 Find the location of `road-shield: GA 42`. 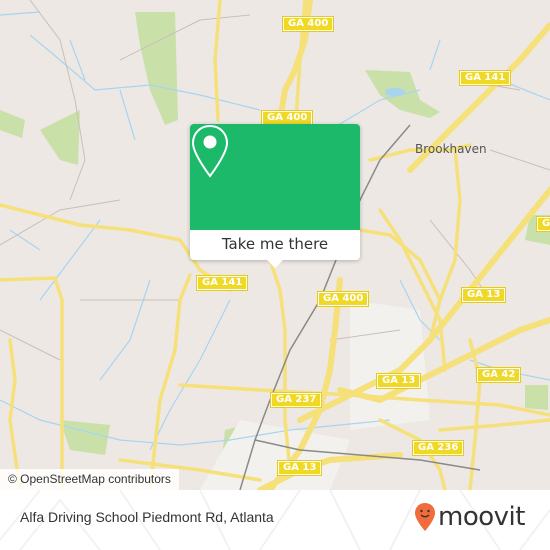

road-shield: GA 42 is located at coordinates (498, 375).